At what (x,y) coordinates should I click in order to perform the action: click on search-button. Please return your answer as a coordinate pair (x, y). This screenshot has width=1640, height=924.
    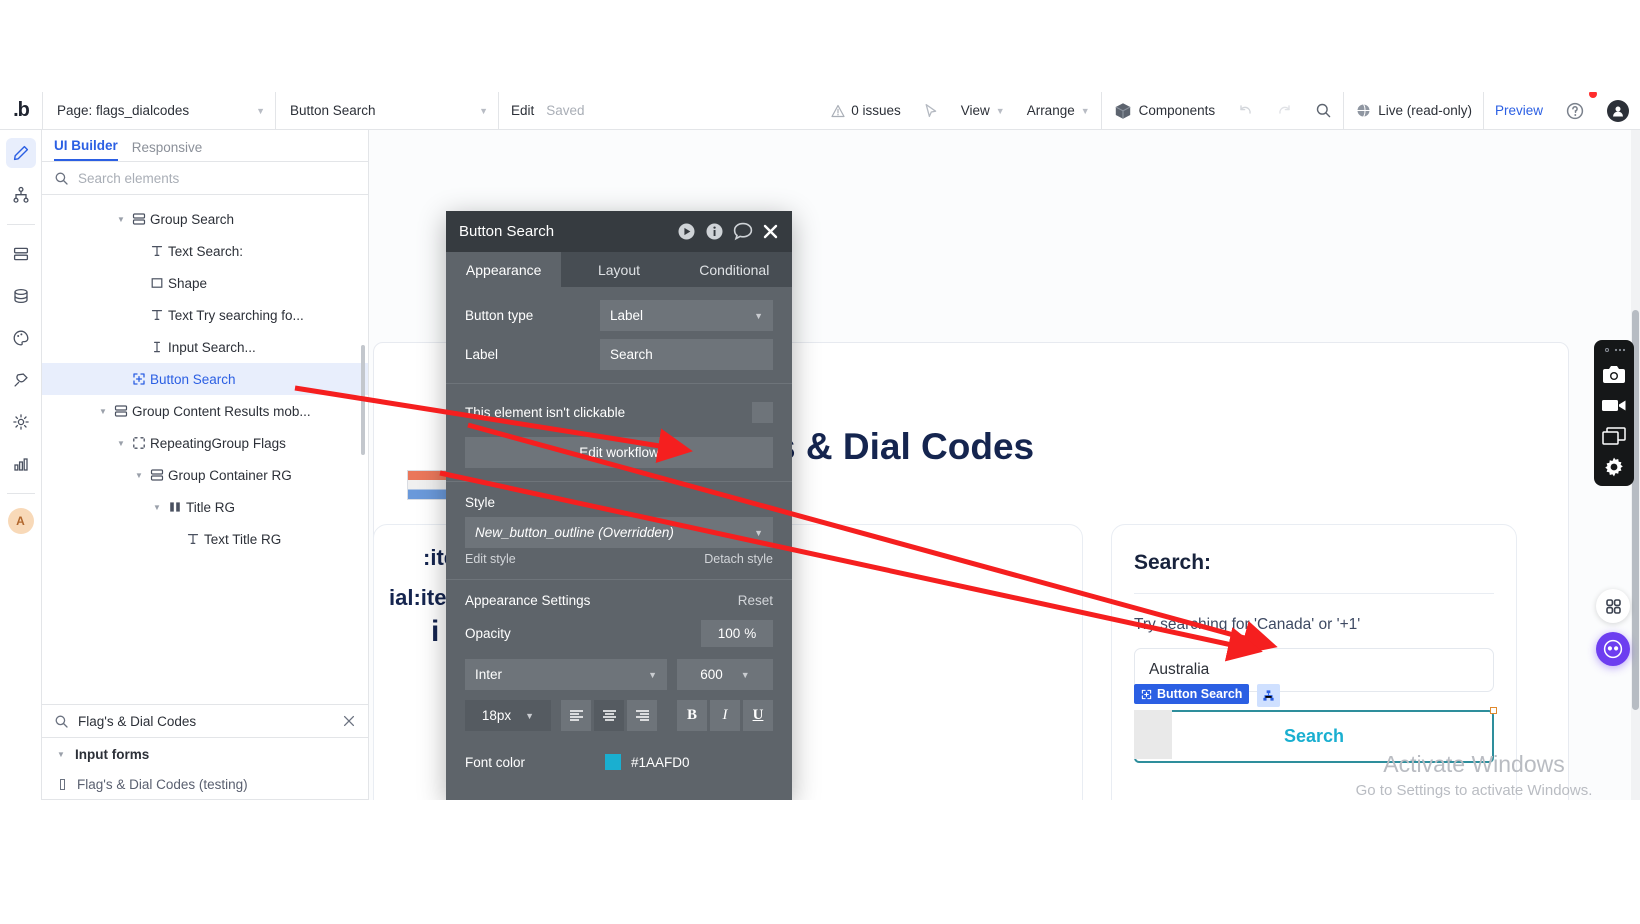
    Looking at the image, I should click on (1323, 111).